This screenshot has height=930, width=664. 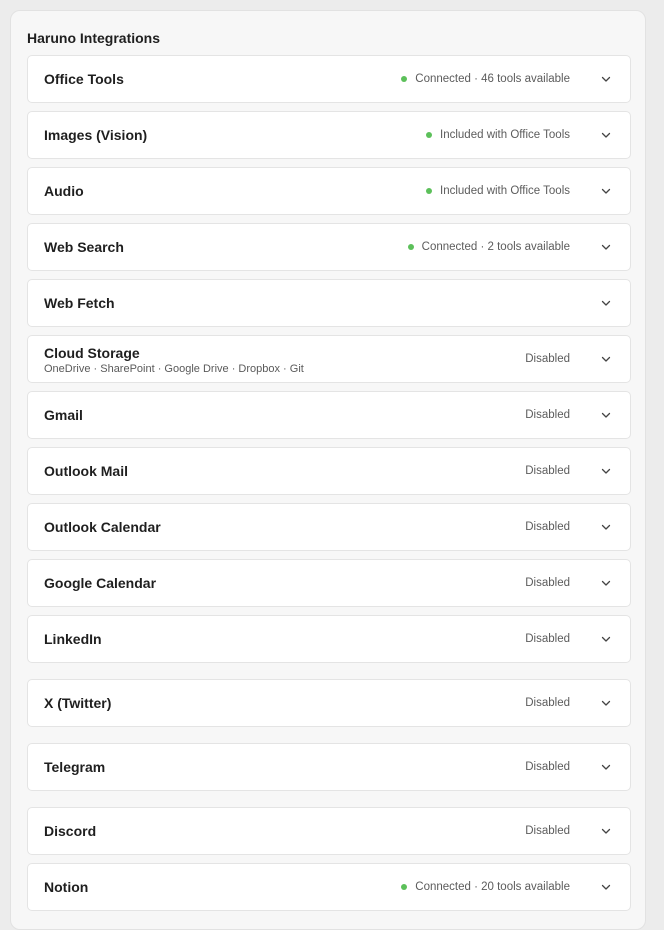 What do you see at coordinates (64, 191) in the screenshot?
I see `integration-name: Audio` at bounding box center [64, 191].